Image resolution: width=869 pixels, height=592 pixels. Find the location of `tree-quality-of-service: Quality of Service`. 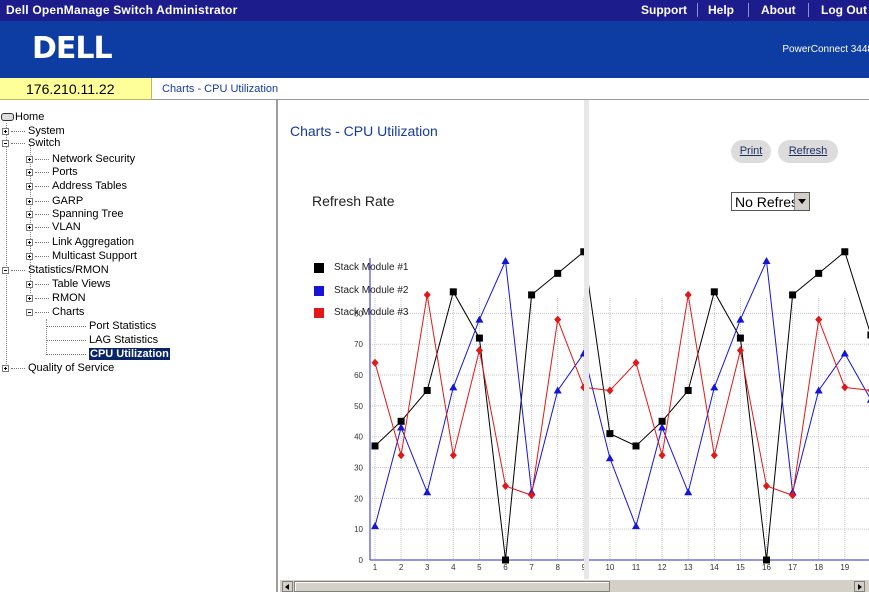

tree-quality-of-service: Quality of Service is located at coordinates (58, 368).